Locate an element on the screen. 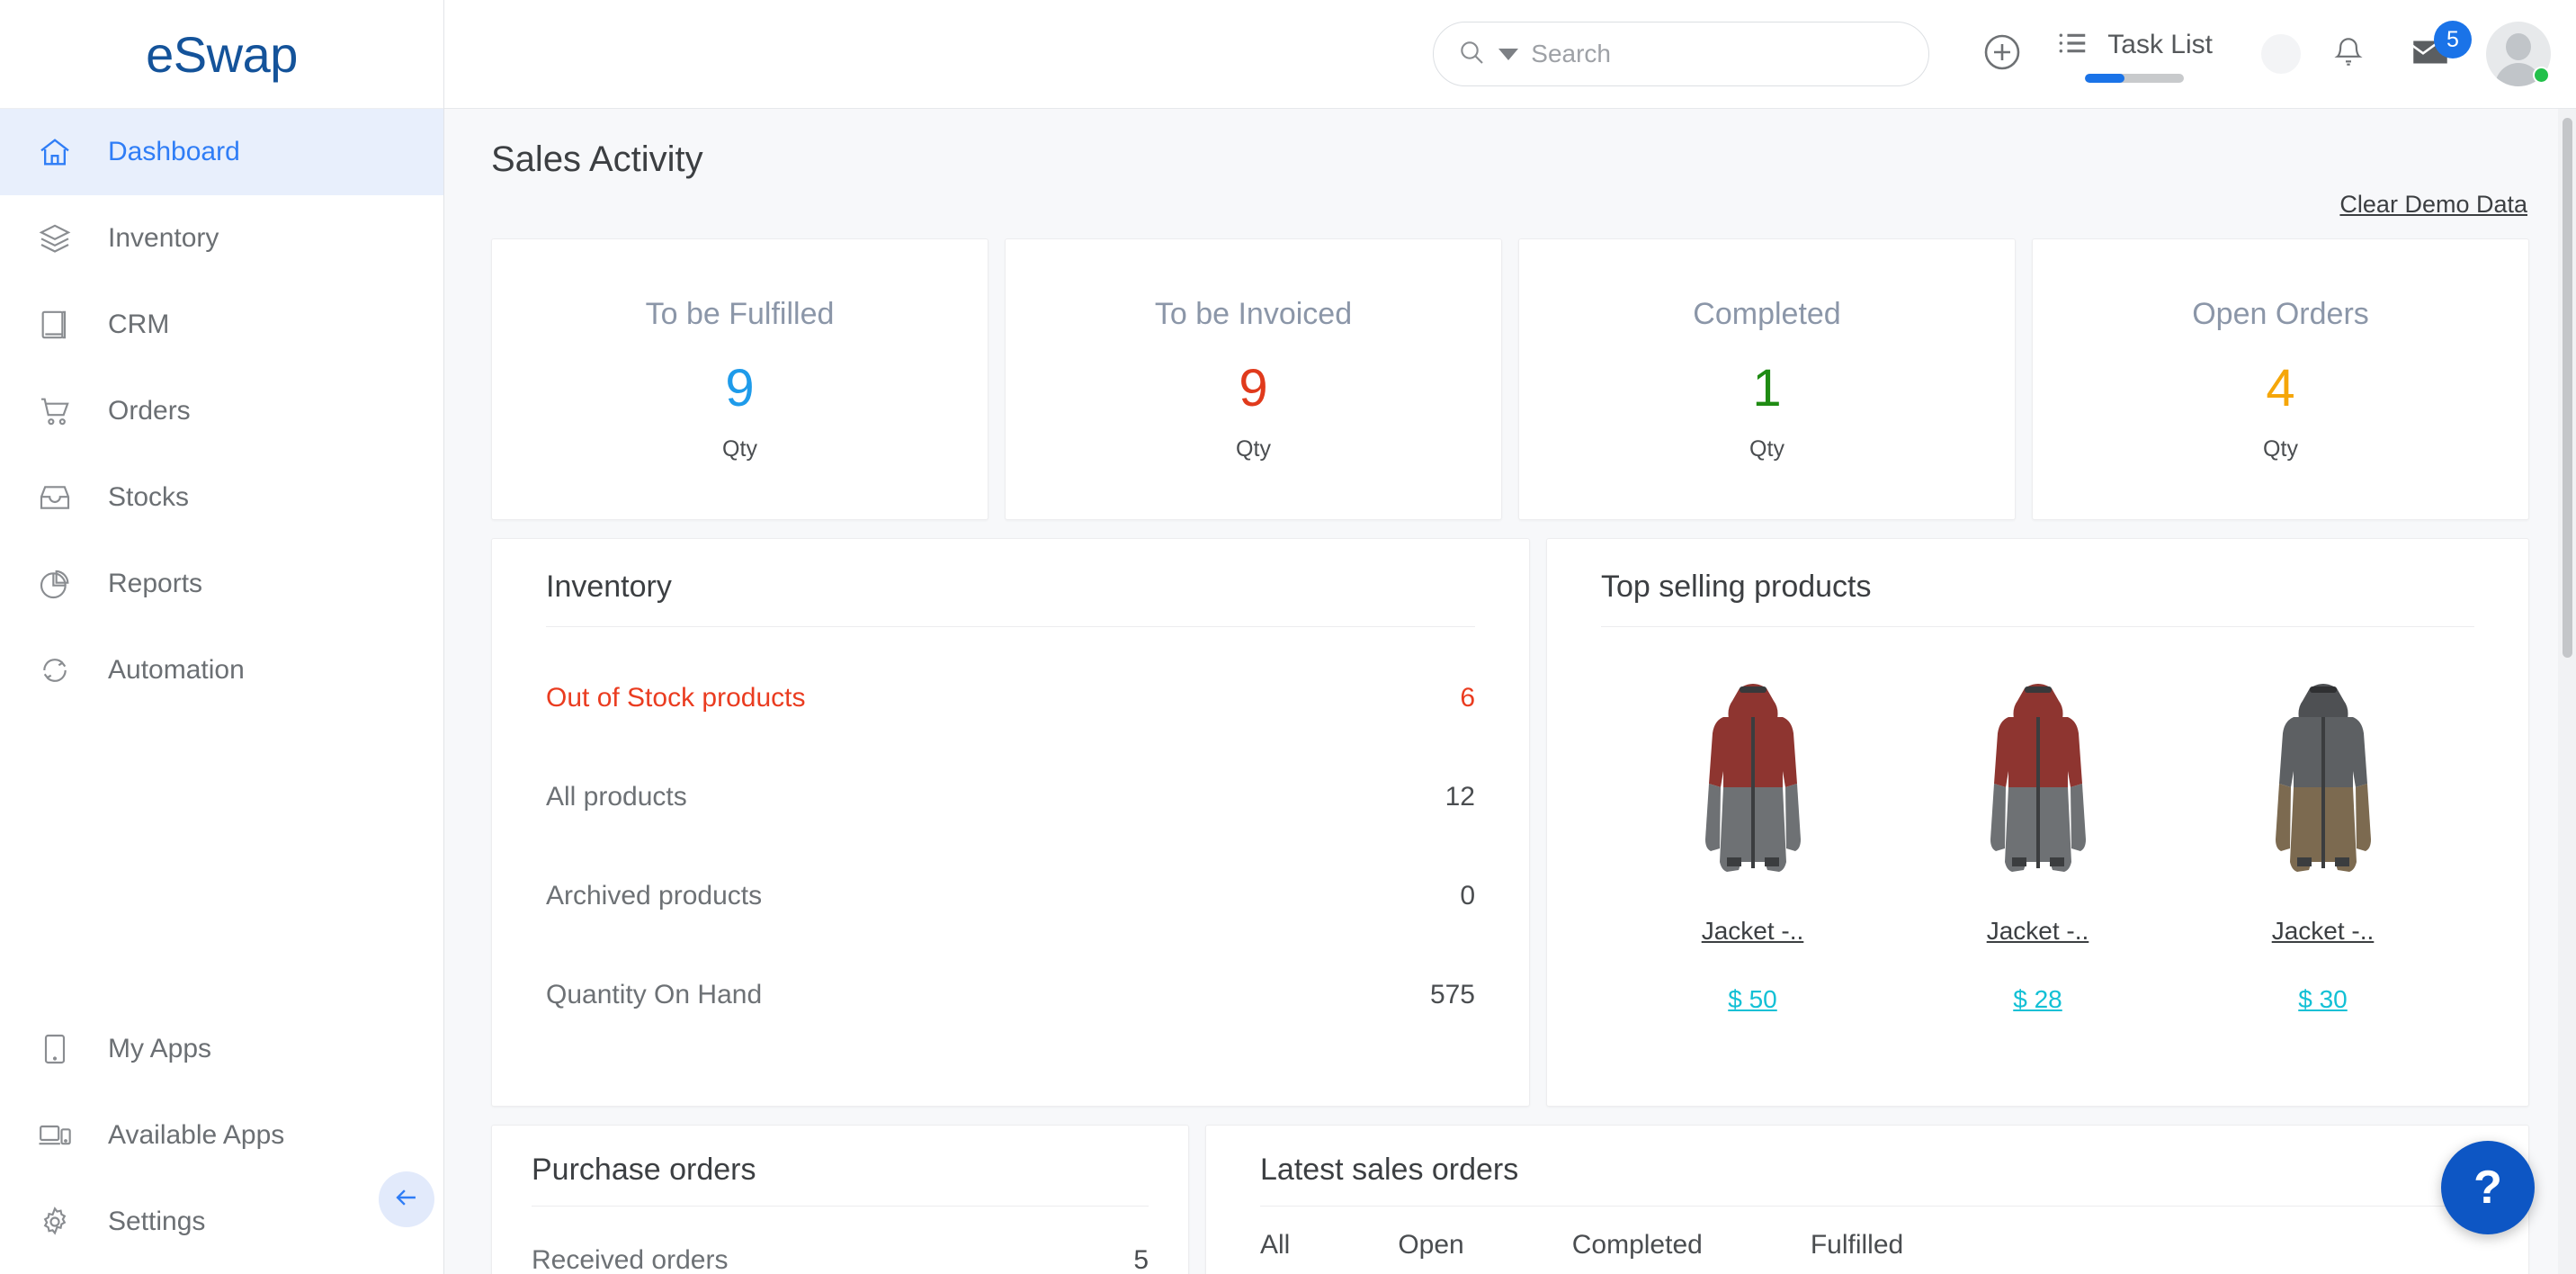 The width and height of the screenshot is (2576, 1274). book-icon is located at coordinates (55, 324).